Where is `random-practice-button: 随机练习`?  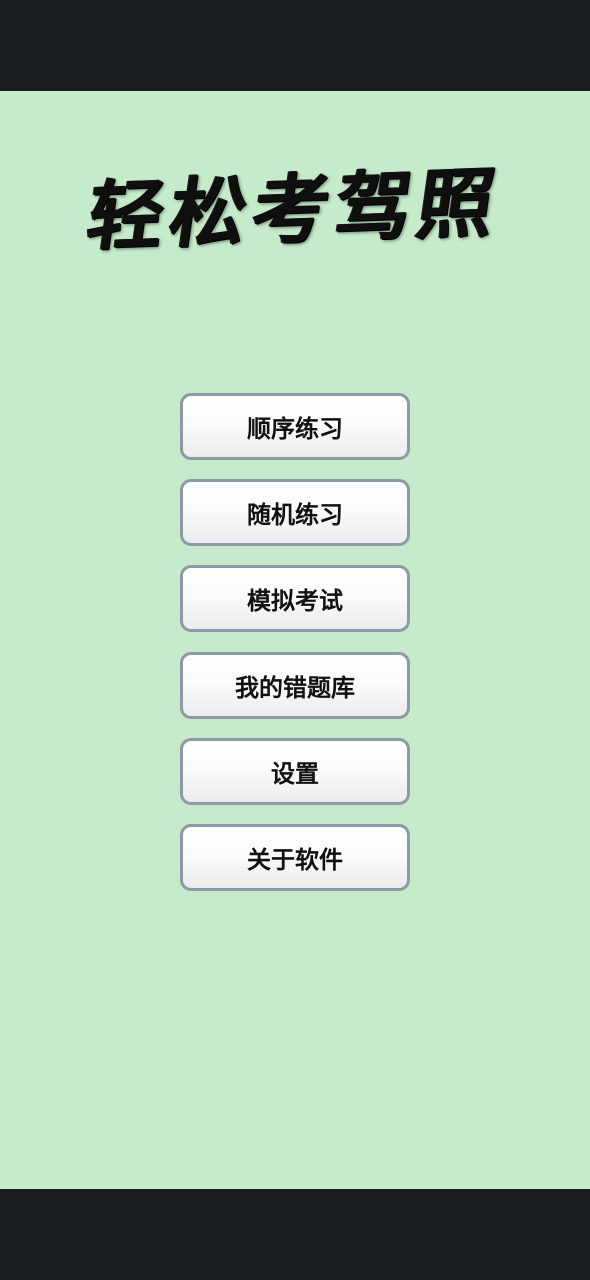 random-practice-button: 随机练习 is located at coordinates (295, 513).